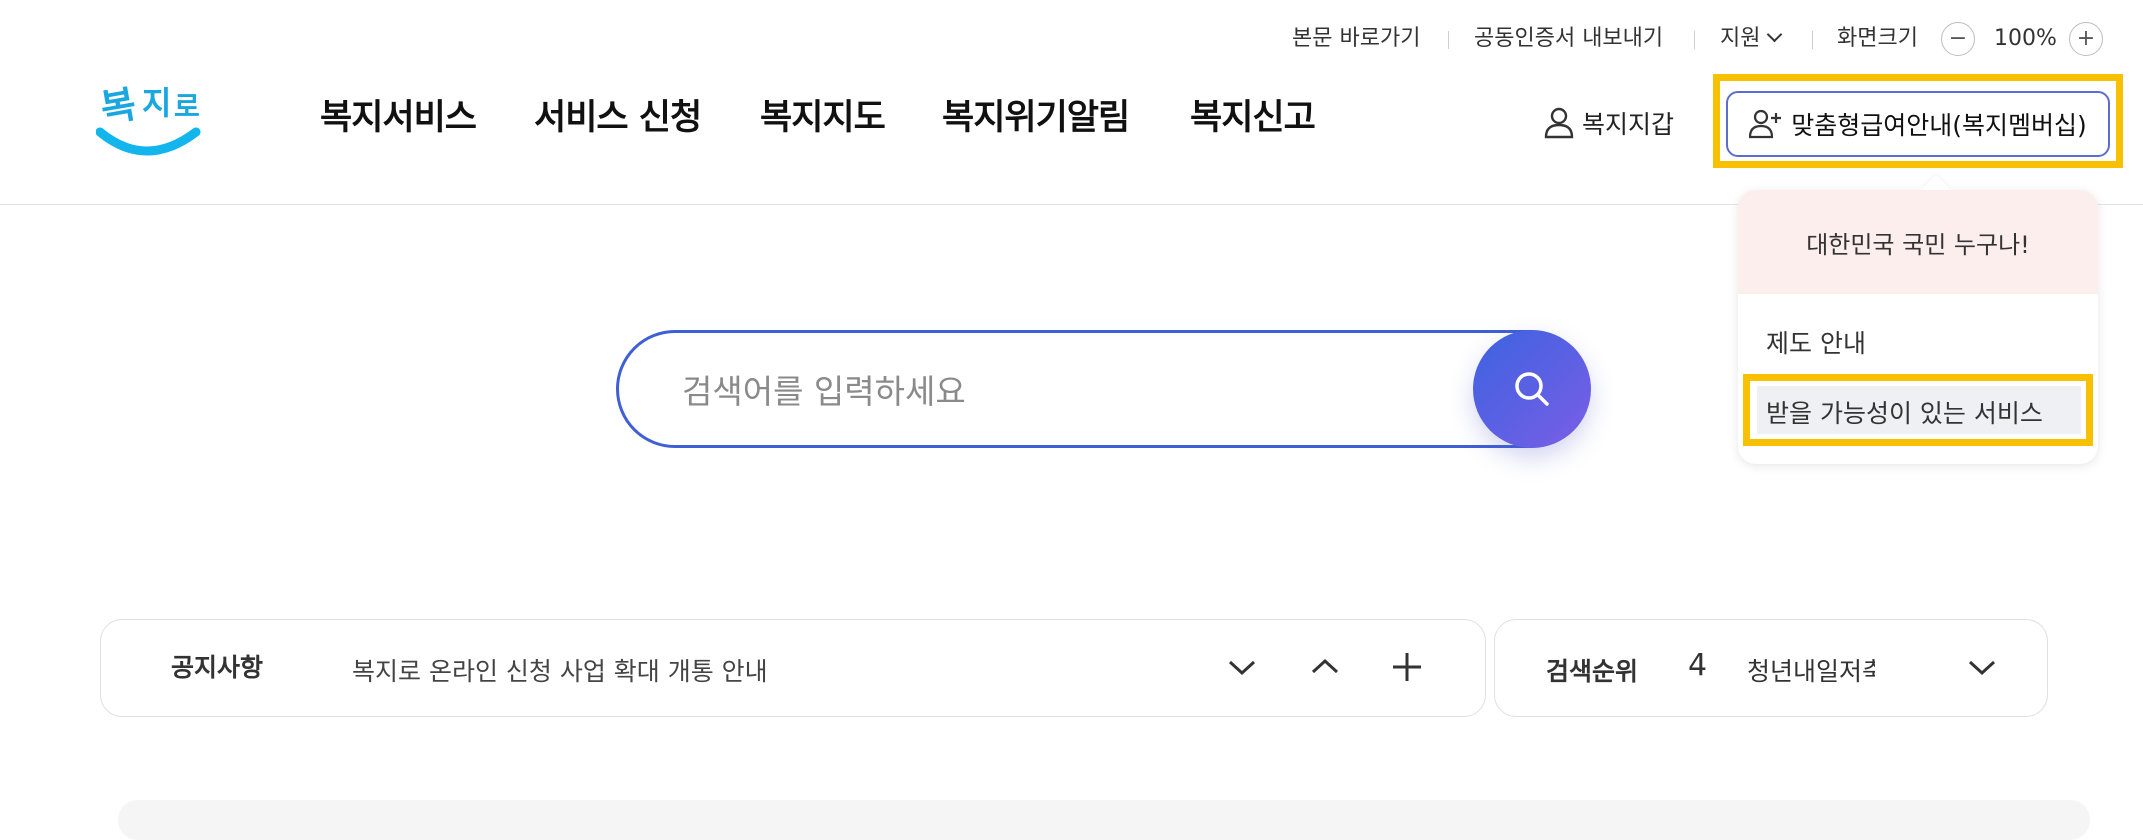 Image resolution: width=2143 pixels, height=840 pixels. I want to click on dropdown-headline: 대한민국 국민 누구나!, so click(1918, 242).